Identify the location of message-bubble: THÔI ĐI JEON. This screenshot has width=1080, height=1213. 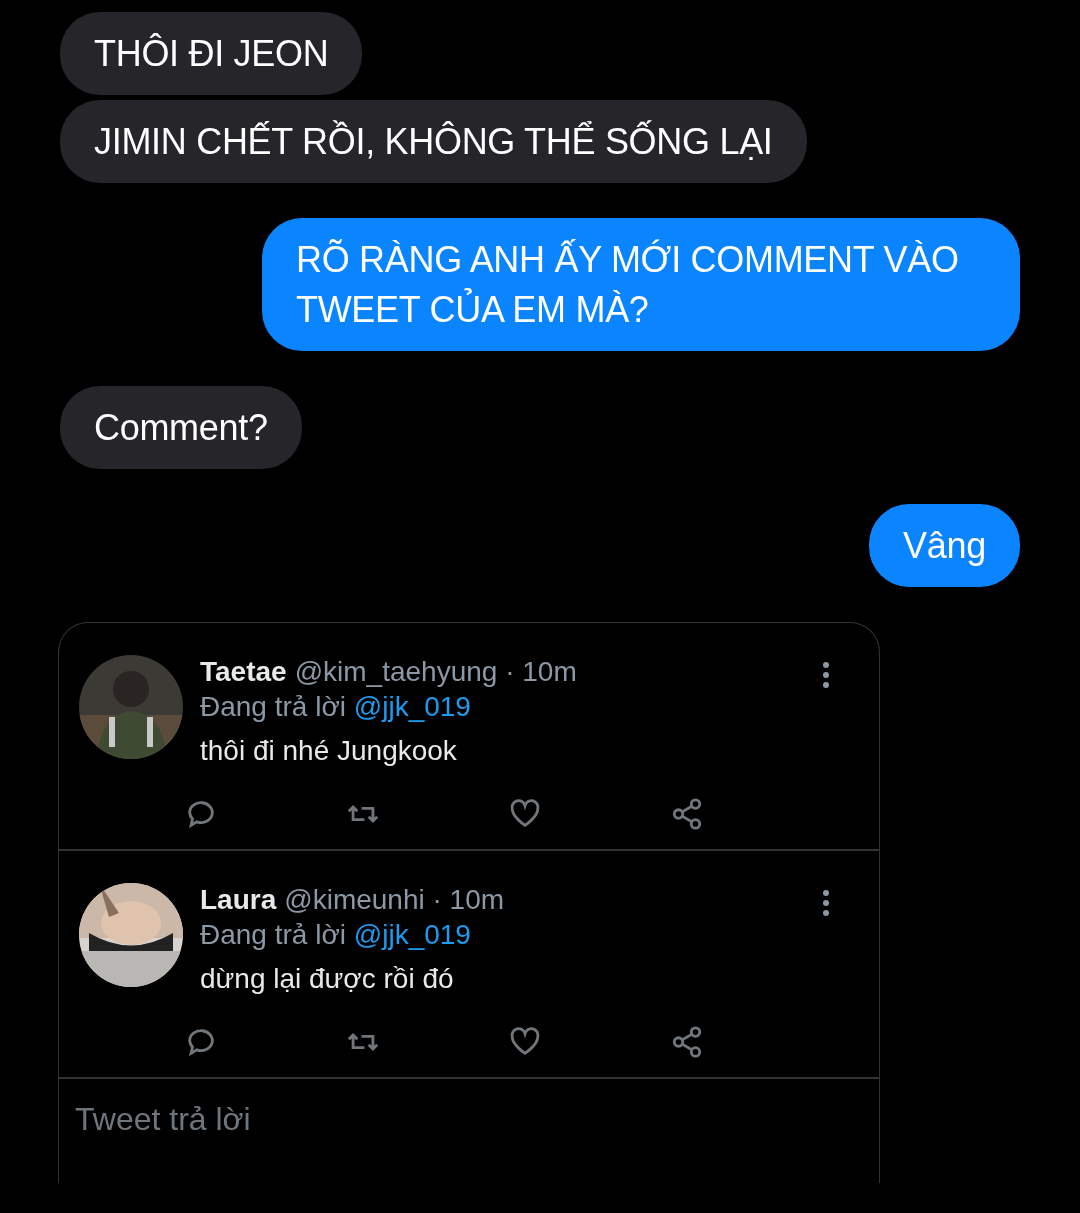
(211, 53).